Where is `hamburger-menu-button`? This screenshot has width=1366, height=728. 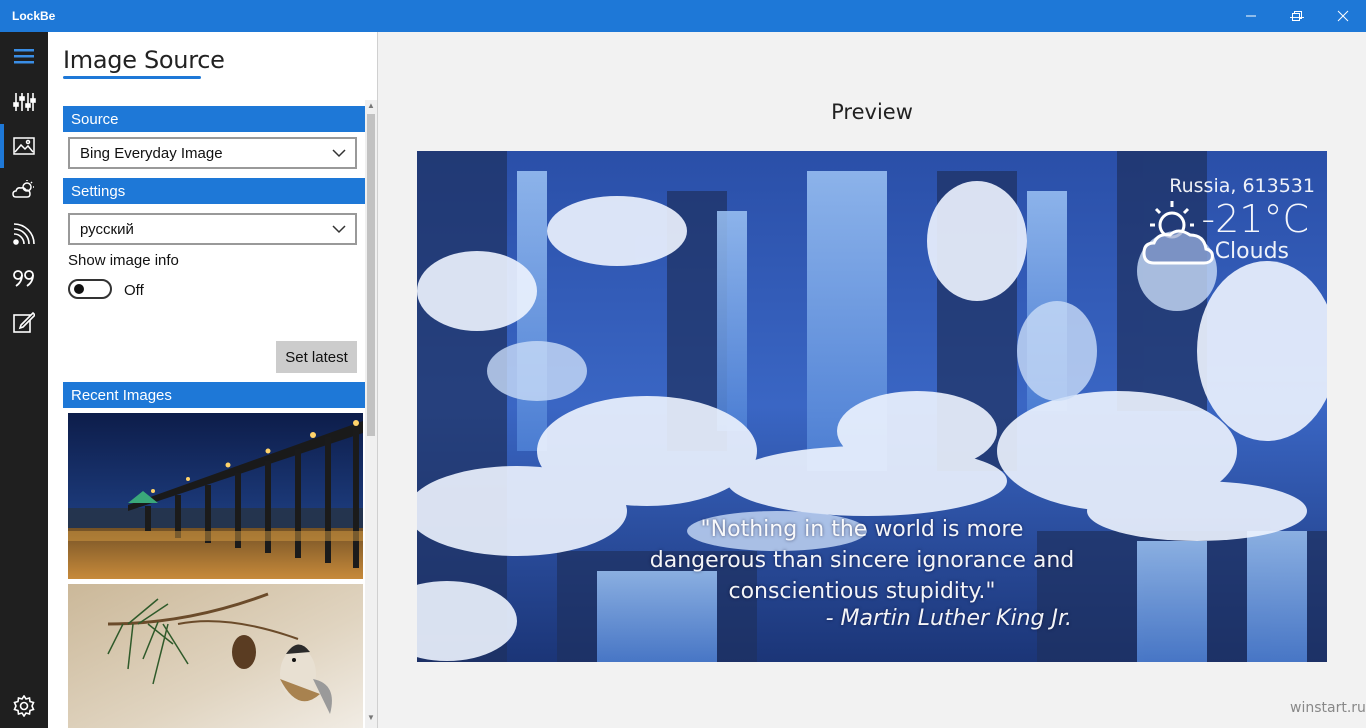 hamburger-menu-button is located at coordinates (24, 56).